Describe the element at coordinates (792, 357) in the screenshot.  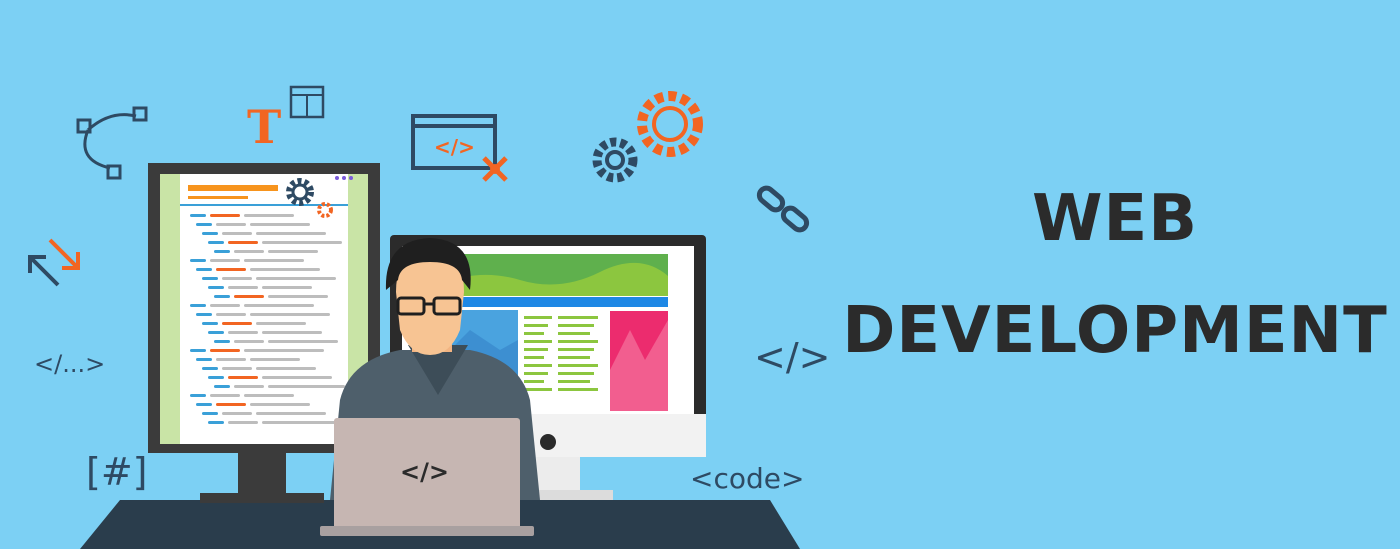
I see `code-brackets-text: </>` at that location.